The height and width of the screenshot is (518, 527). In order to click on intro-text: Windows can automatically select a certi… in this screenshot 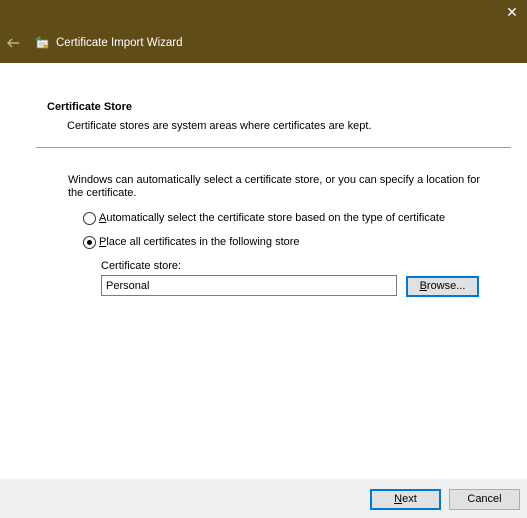, I will do `click(274, 186)`.